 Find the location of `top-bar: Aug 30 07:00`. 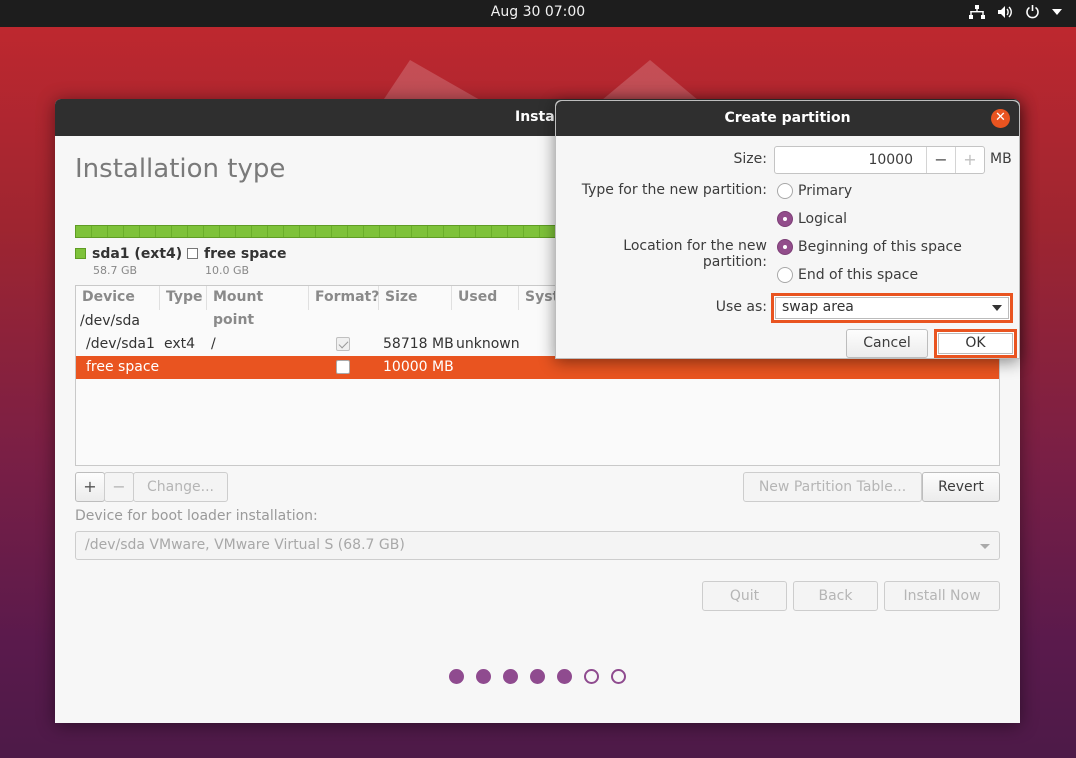

top-bar: Aug 30 07:00 is located at coordinates (538, 13).